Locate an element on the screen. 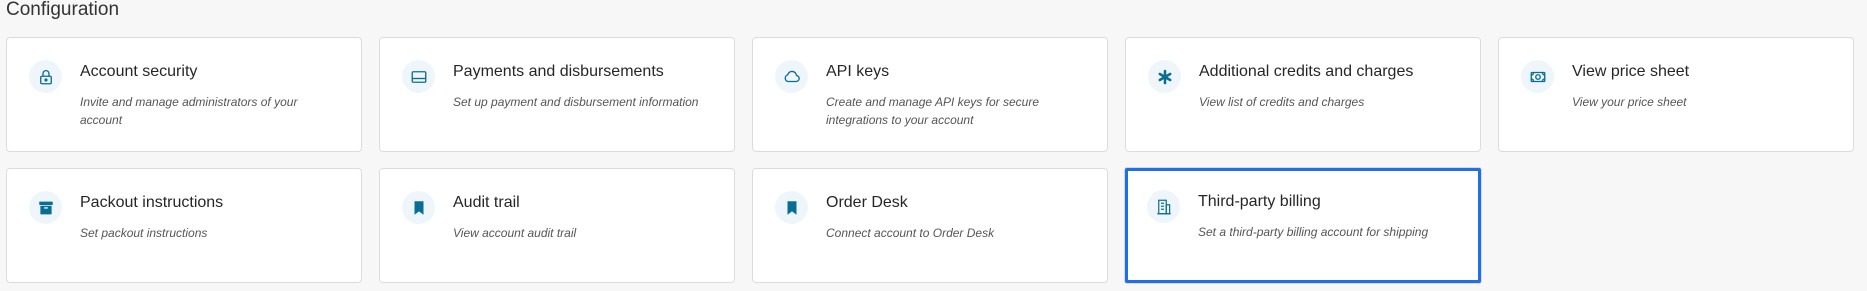 The height and width of the screenshot is (291, 1867). card-description: Connect account to Order Desk is located at coordinates (910, 233).